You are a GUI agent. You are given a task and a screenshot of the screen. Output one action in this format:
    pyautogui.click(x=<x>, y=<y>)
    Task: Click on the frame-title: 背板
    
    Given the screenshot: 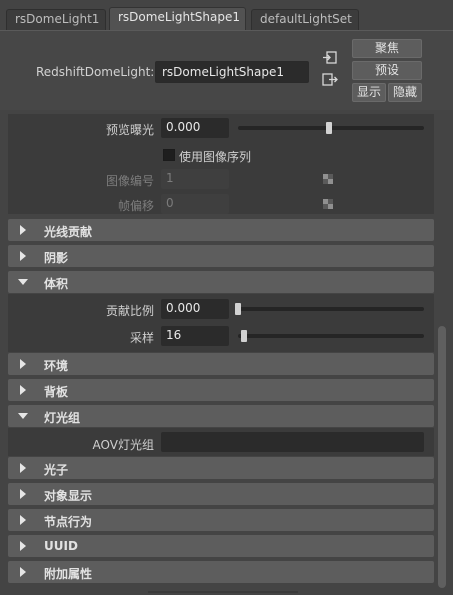 What is the action you would take?
    pyautogui.click(x=56, y=392)
    